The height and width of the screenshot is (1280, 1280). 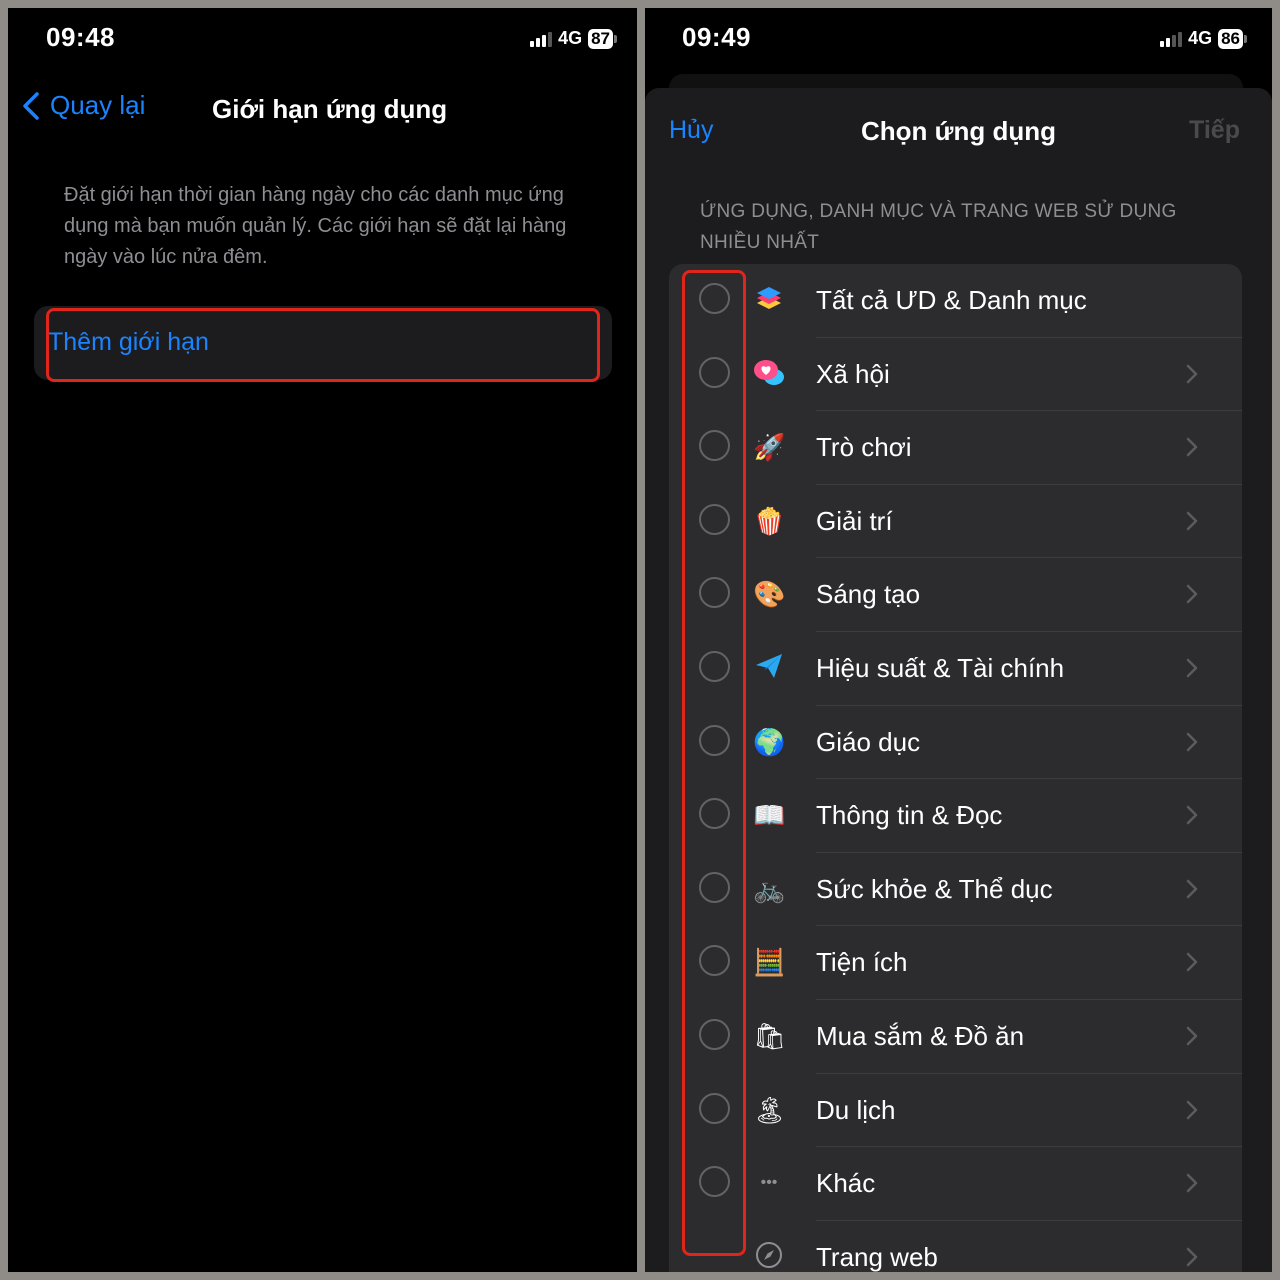 I want to click on category-label: Tất cả ƯD & Danh mục, so click(x=951, y=300).